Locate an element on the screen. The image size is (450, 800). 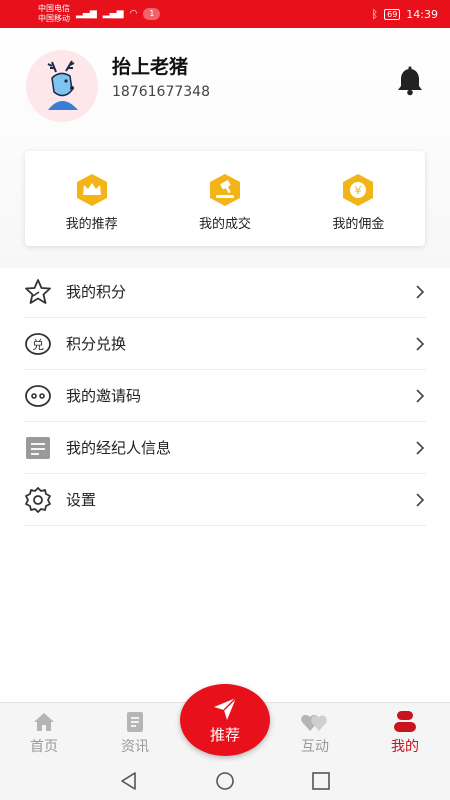
user-name: 抬上老猪 is located at coordinates (150, 67).